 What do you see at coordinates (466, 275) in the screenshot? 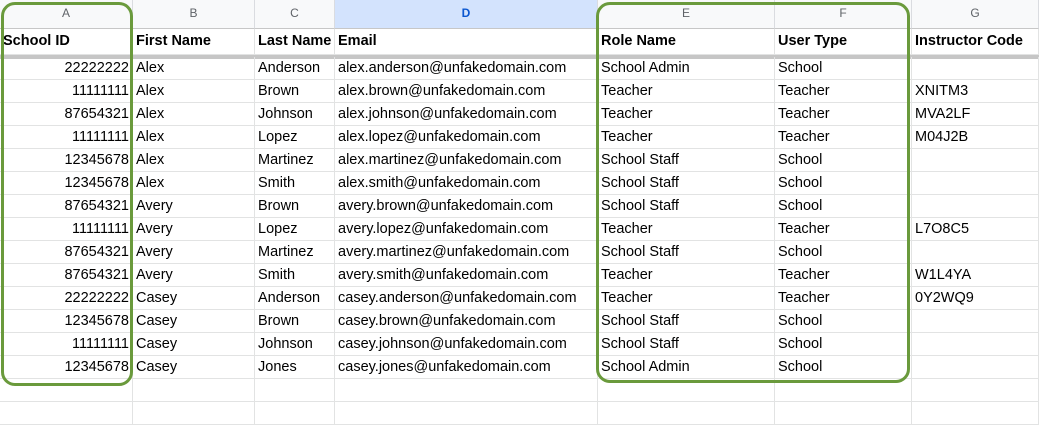
I see `cell-email: avery.smith@unfakedomain.com` at bounding box center [466, 275].